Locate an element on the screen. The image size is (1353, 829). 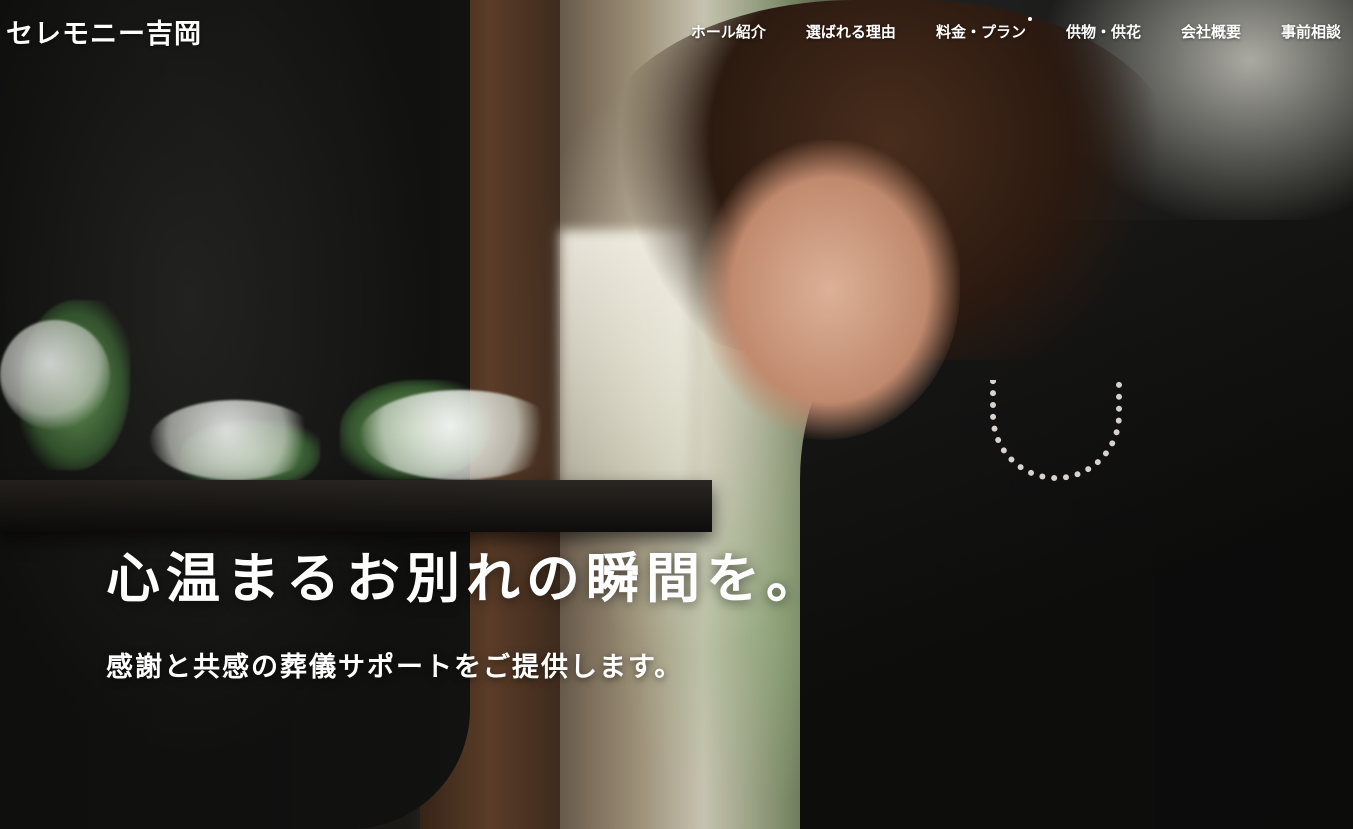
nav-item-plans: 料金・プラン is located at coordinates (983, 29).